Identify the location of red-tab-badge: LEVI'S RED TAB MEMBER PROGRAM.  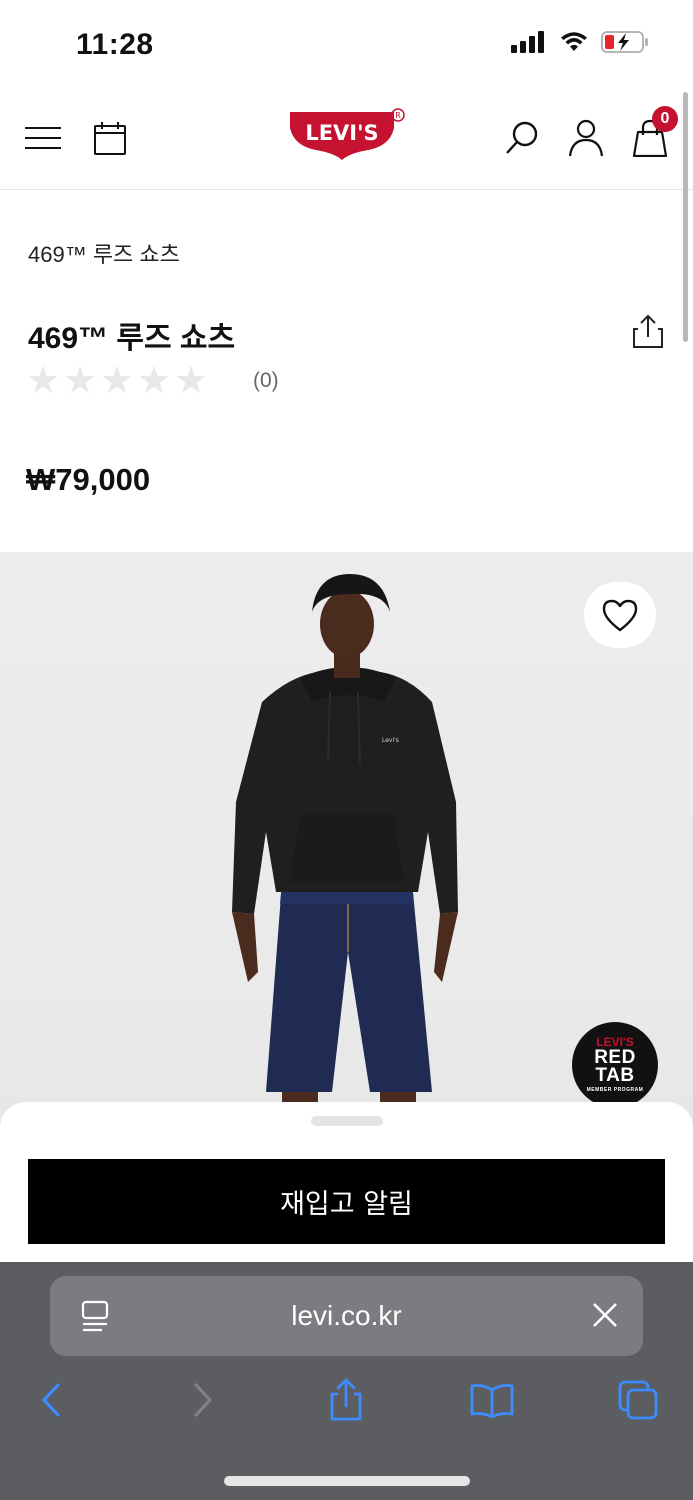
(615, 1065).